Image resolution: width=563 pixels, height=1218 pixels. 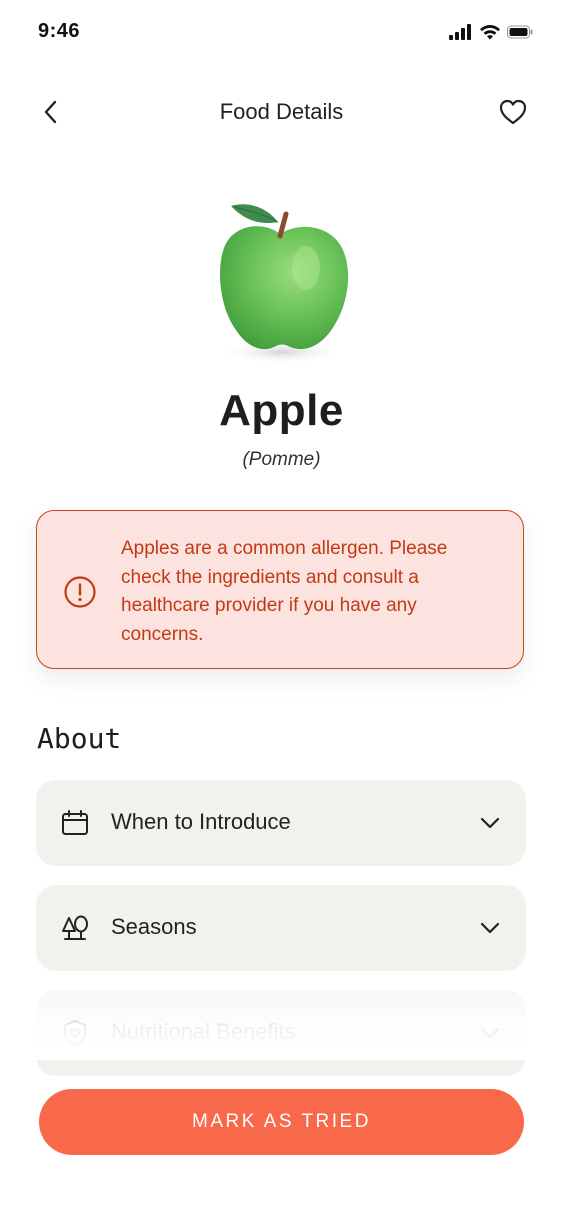 I want to click on battery-icon, so click(x=520, y=32).